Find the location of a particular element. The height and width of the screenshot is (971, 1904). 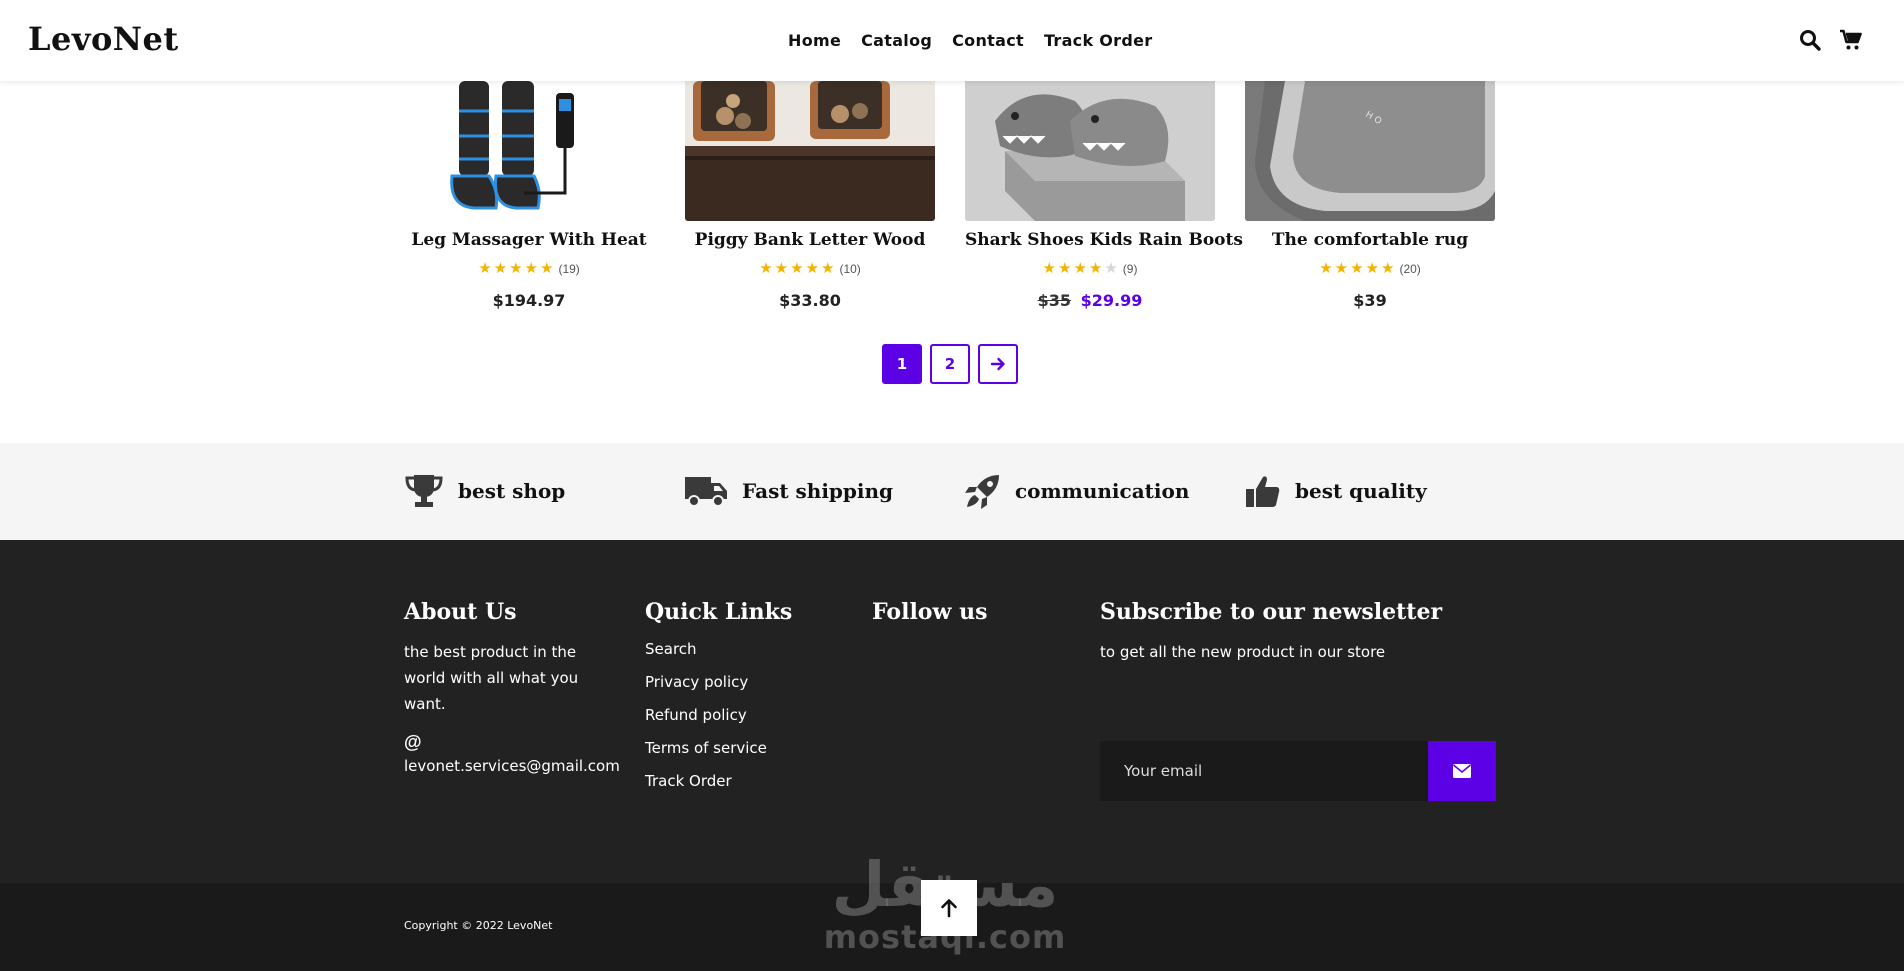

site-logo: LevoNet is located at coordinates (103, 39).